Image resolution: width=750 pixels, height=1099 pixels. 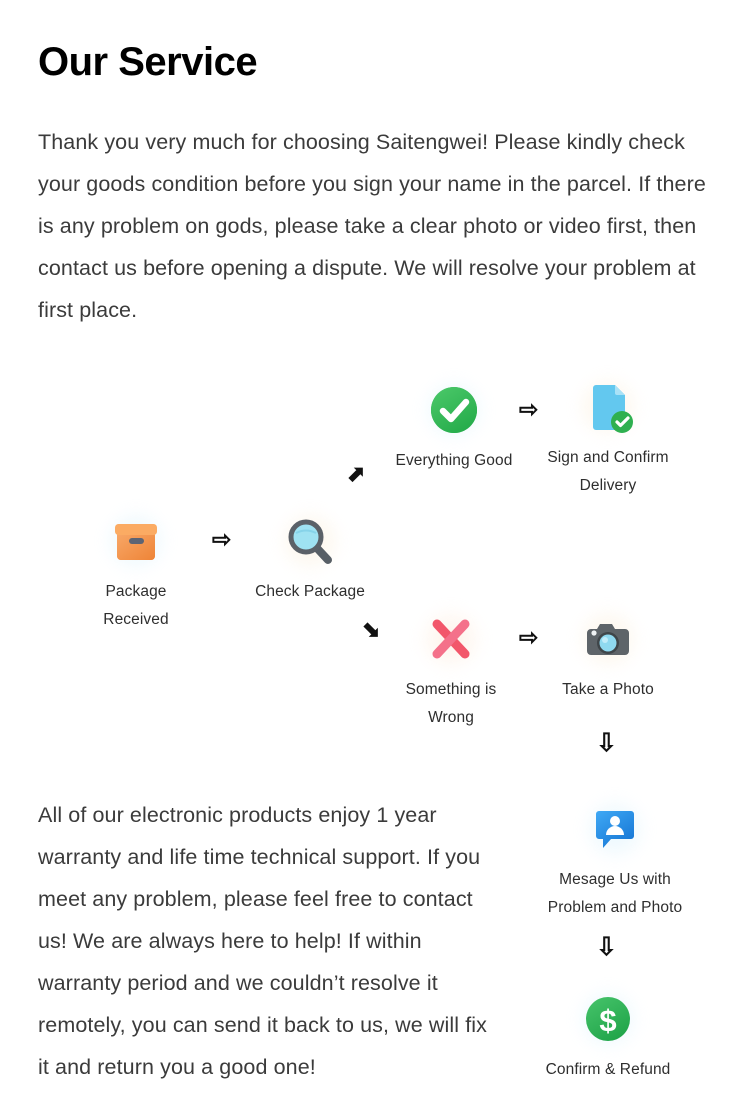 I want to click on flow-node-label: Mesage Us with Problem and Photo, so click(x=615, y=893).